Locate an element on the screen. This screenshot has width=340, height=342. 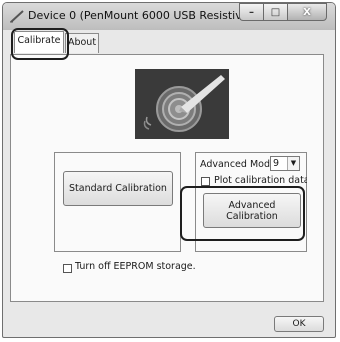
close-button: X is located at coordinates (307, 12).